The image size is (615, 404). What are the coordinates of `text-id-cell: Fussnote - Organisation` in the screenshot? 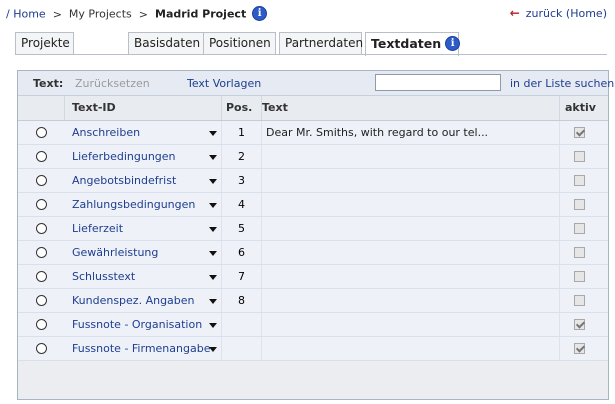 It's located at (143, 324).